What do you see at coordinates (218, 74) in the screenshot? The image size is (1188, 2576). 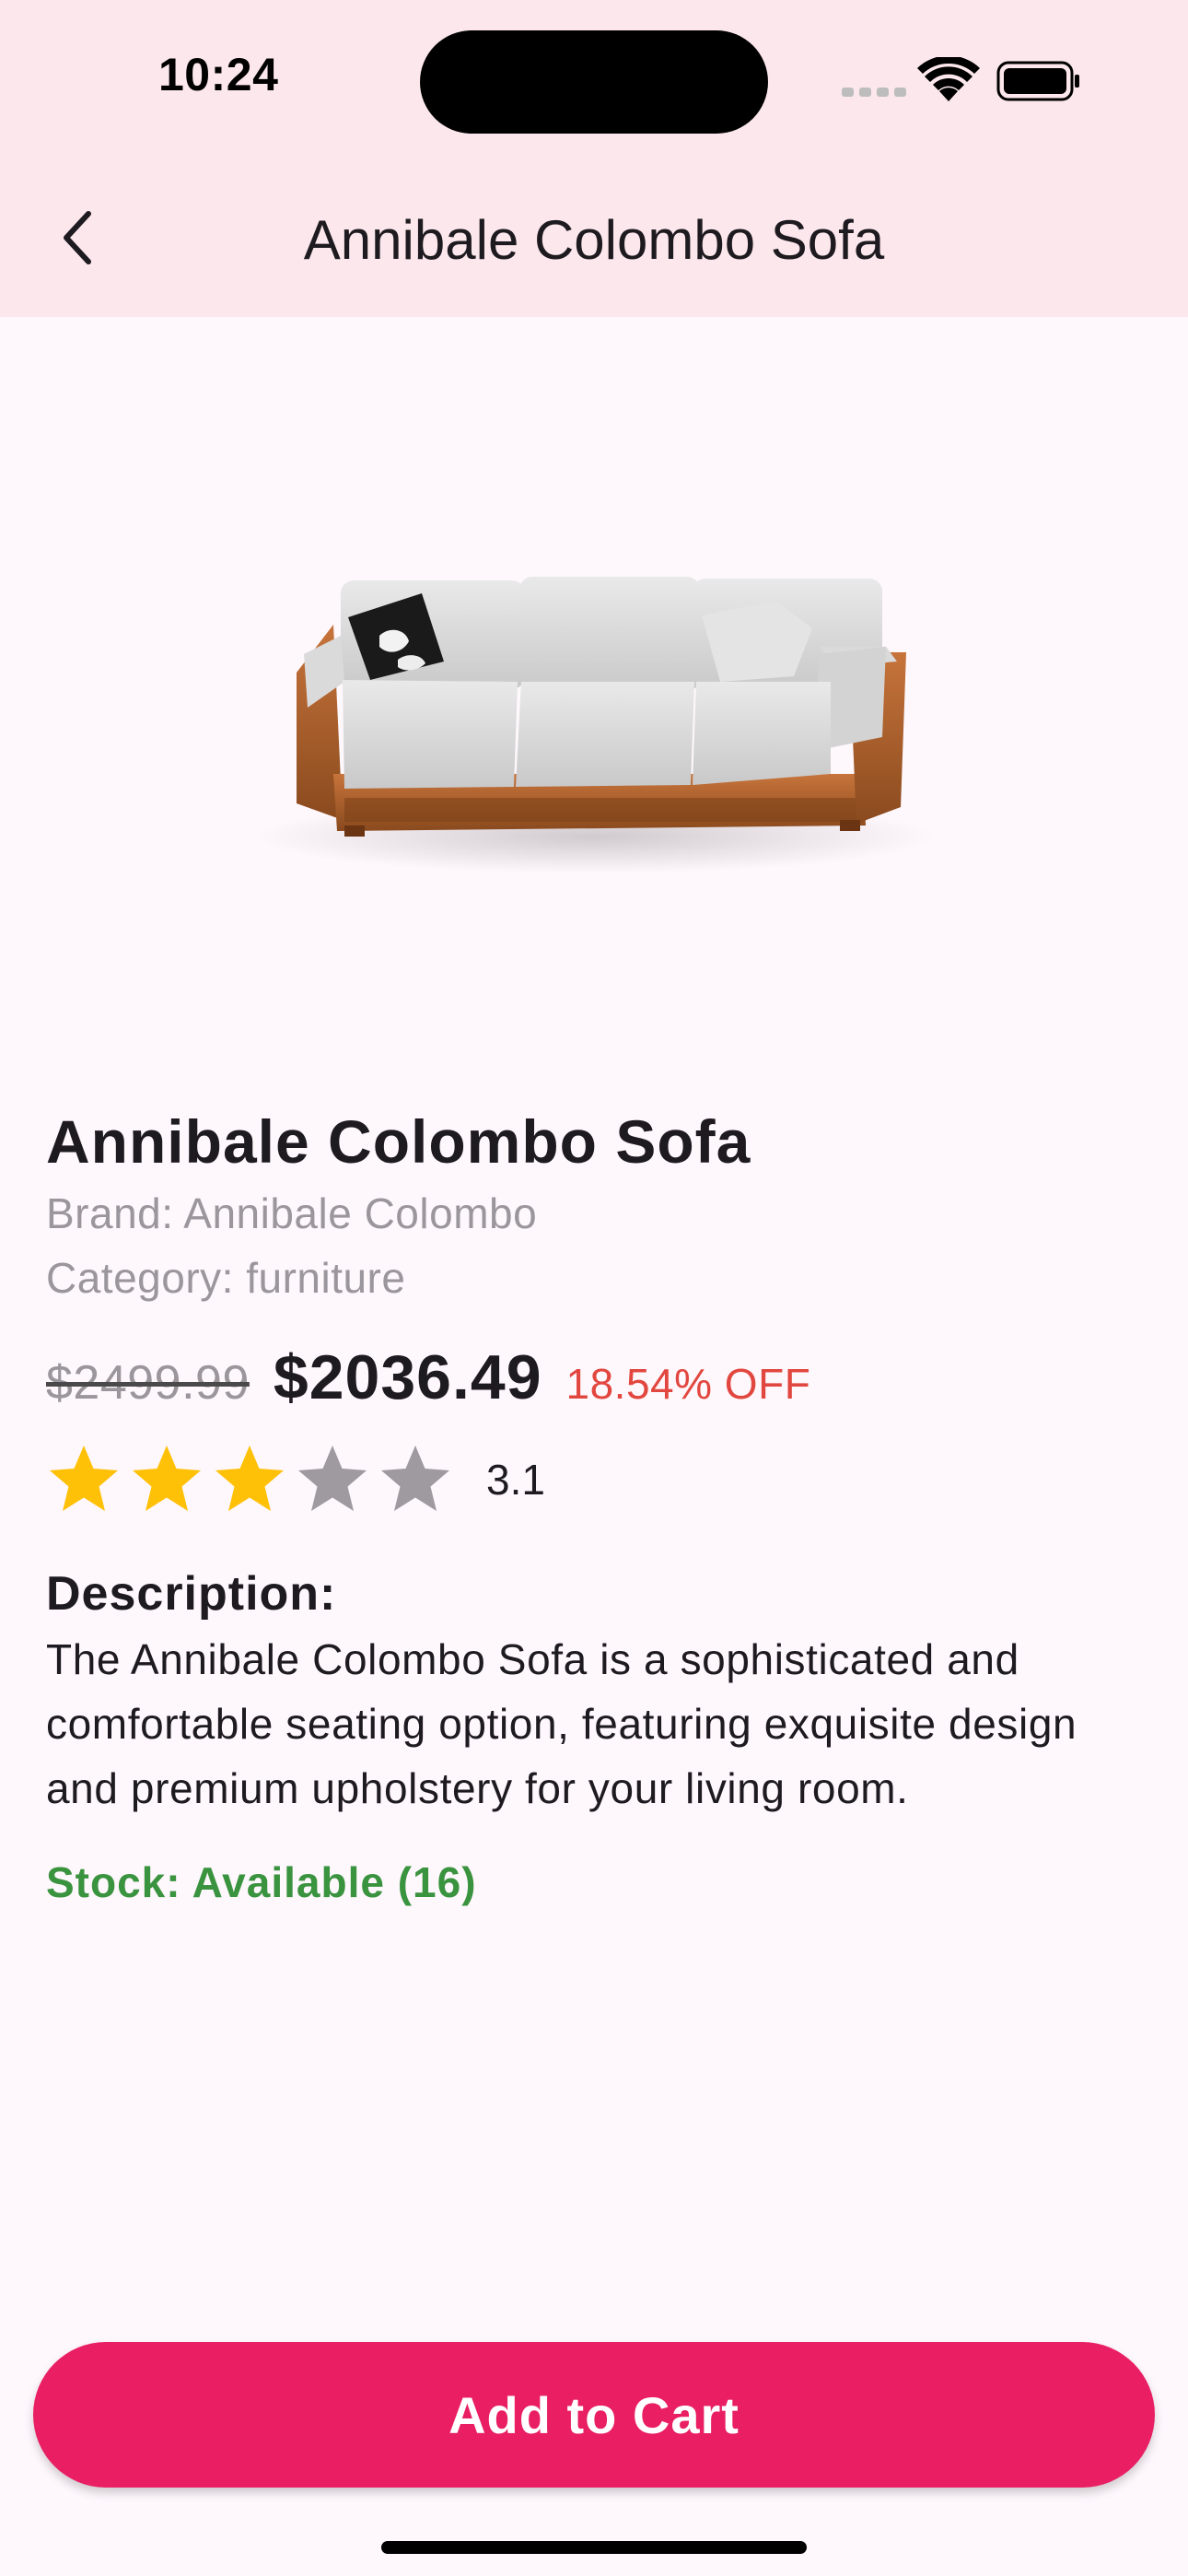 I see `status-time: 10:24` at bounding box center [218, 74].